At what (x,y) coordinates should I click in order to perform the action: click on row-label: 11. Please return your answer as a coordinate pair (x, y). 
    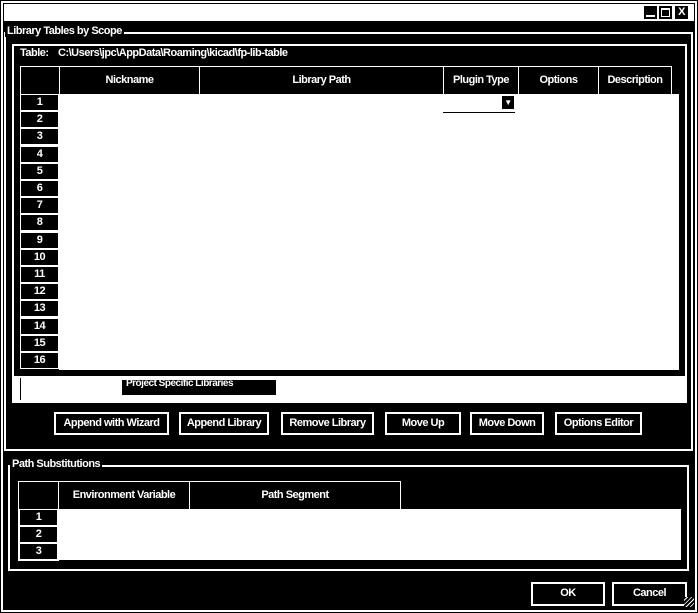
    Looking at the image, I should click on (39, 274).